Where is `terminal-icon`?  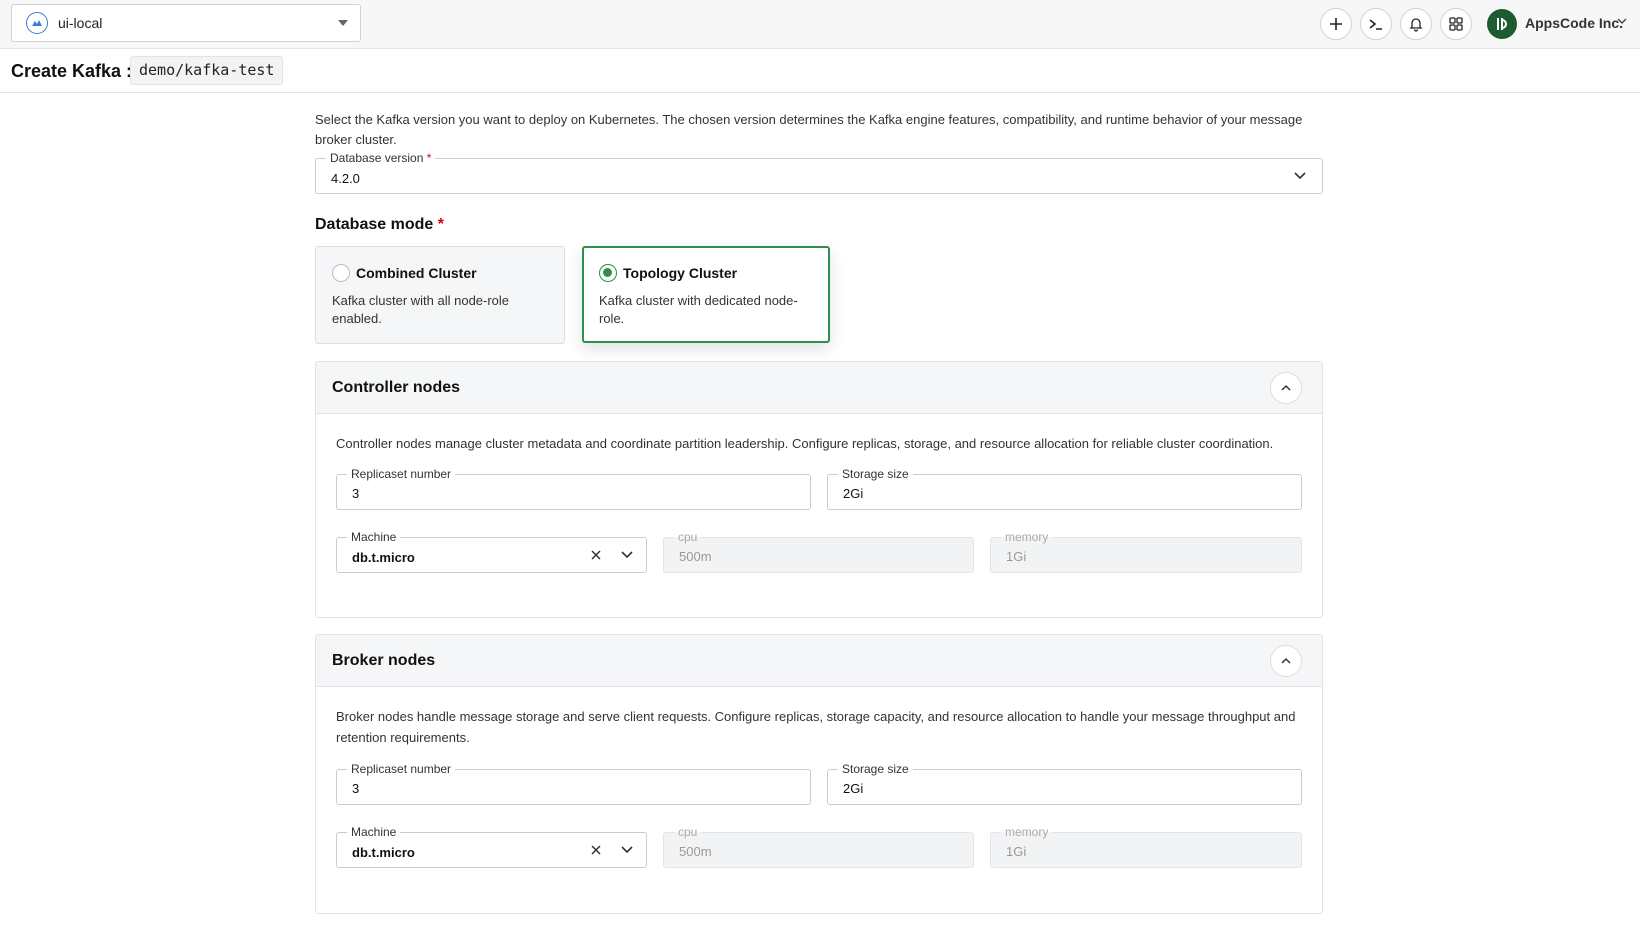
terminal-icon is located at coordinates (1375, 24).